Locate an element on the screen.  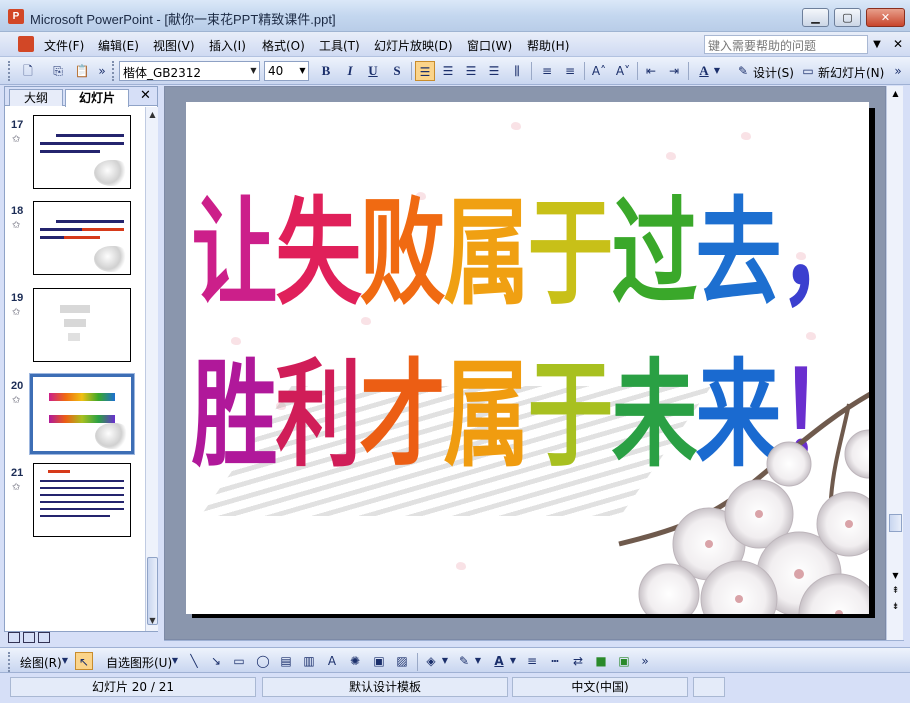
3d-style-icon: ▣ is located at coordinates (624, 661).